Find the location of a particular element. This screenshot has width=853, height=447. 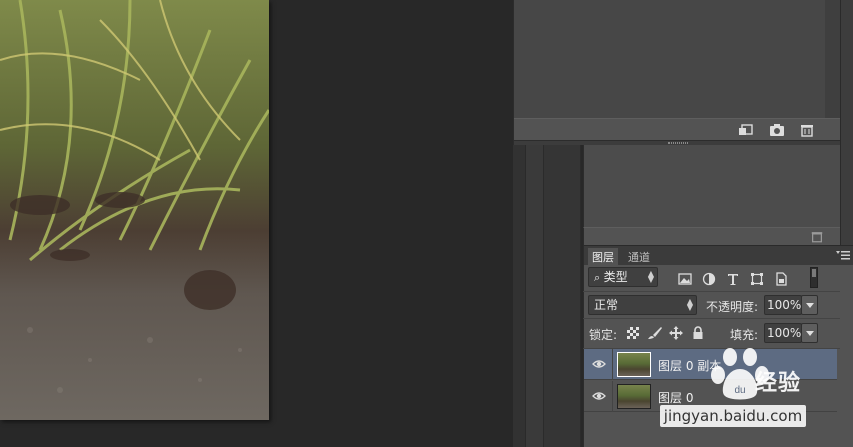

scrollbar is located at coordinates (832, 59).